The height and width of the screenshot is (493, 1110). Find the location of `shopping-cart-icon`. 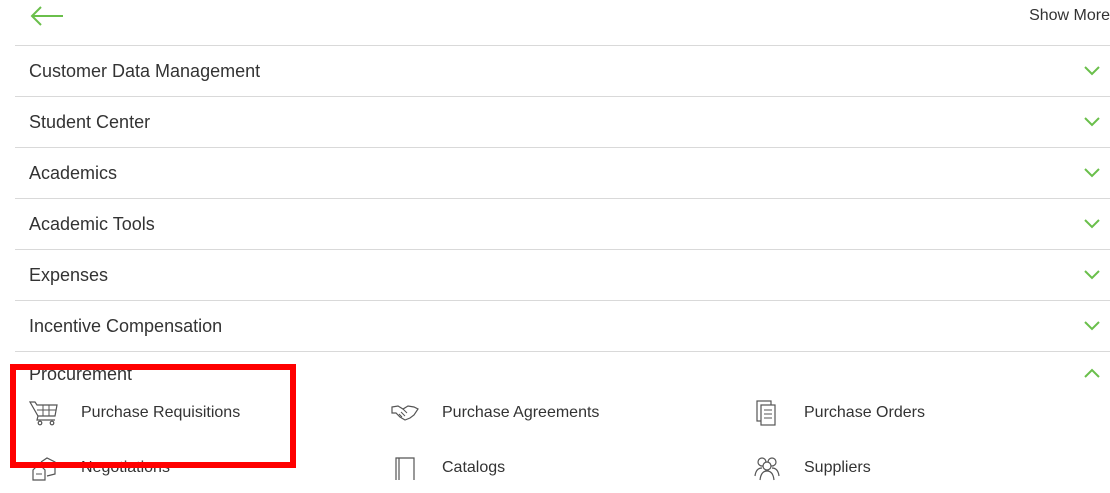

shopping-cart-icon is located at coordinates (43, 413).